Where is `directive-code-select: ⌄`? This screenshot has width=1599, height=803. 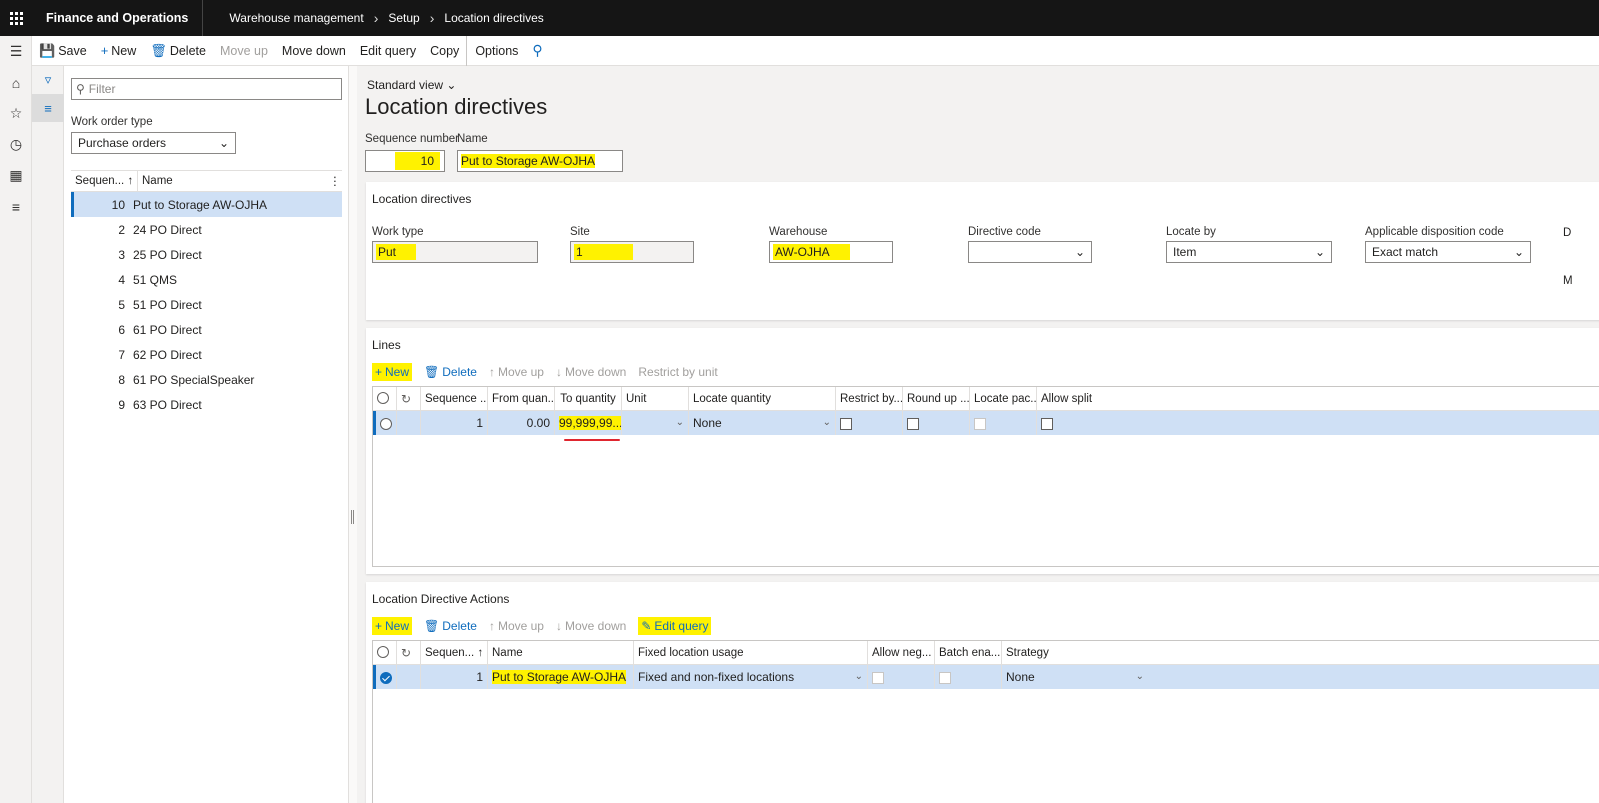
directive-code-select: ⌄ is located at coordinates (1030, 252).